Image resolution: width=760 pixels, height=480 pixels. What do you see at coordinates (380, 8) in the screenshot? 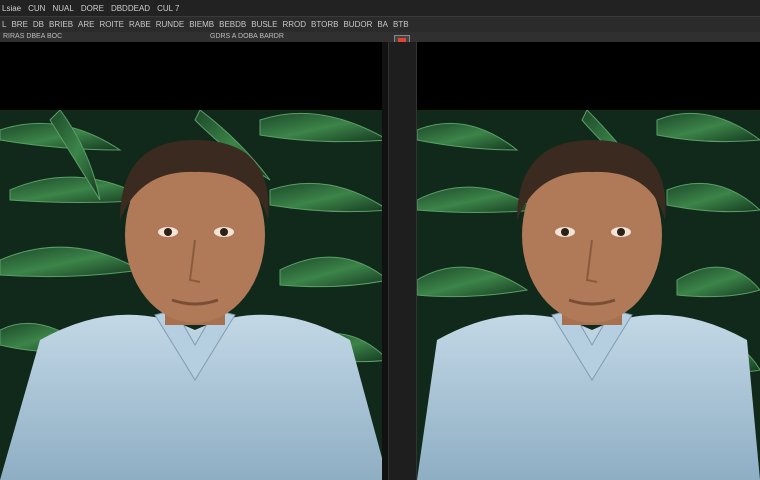
I see `title-bar: Lsiae CUN NUAL DORE DBDDEAD CUL 7` at bounding box center [380, 8].